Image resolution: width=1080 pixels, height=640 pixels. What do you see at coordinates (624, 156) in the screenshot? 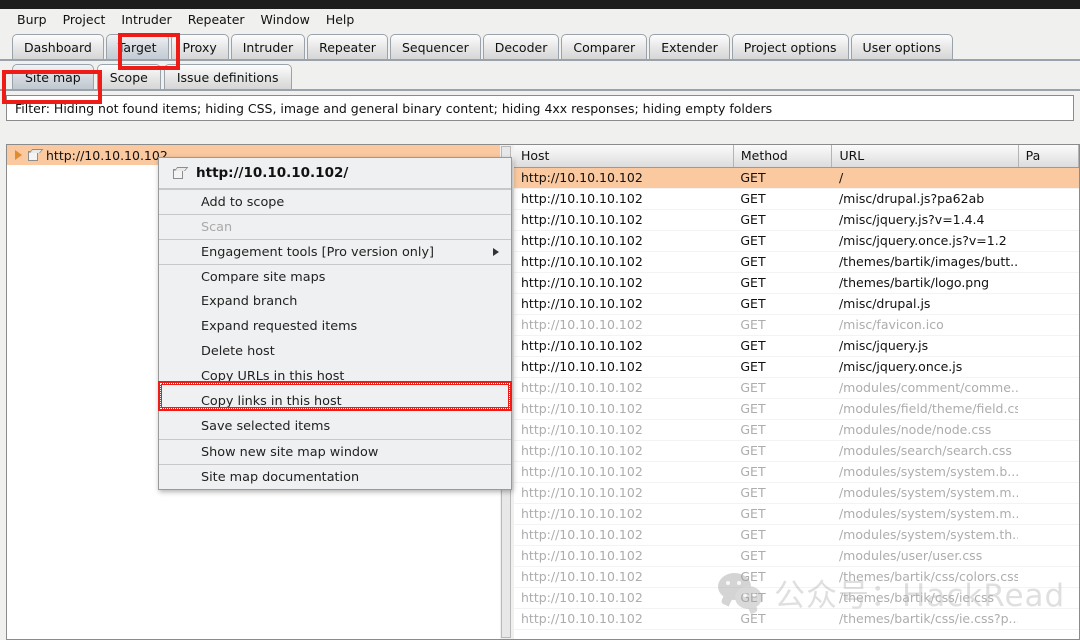
I see `column-header-host: Host` at bounding box center [624, 156].